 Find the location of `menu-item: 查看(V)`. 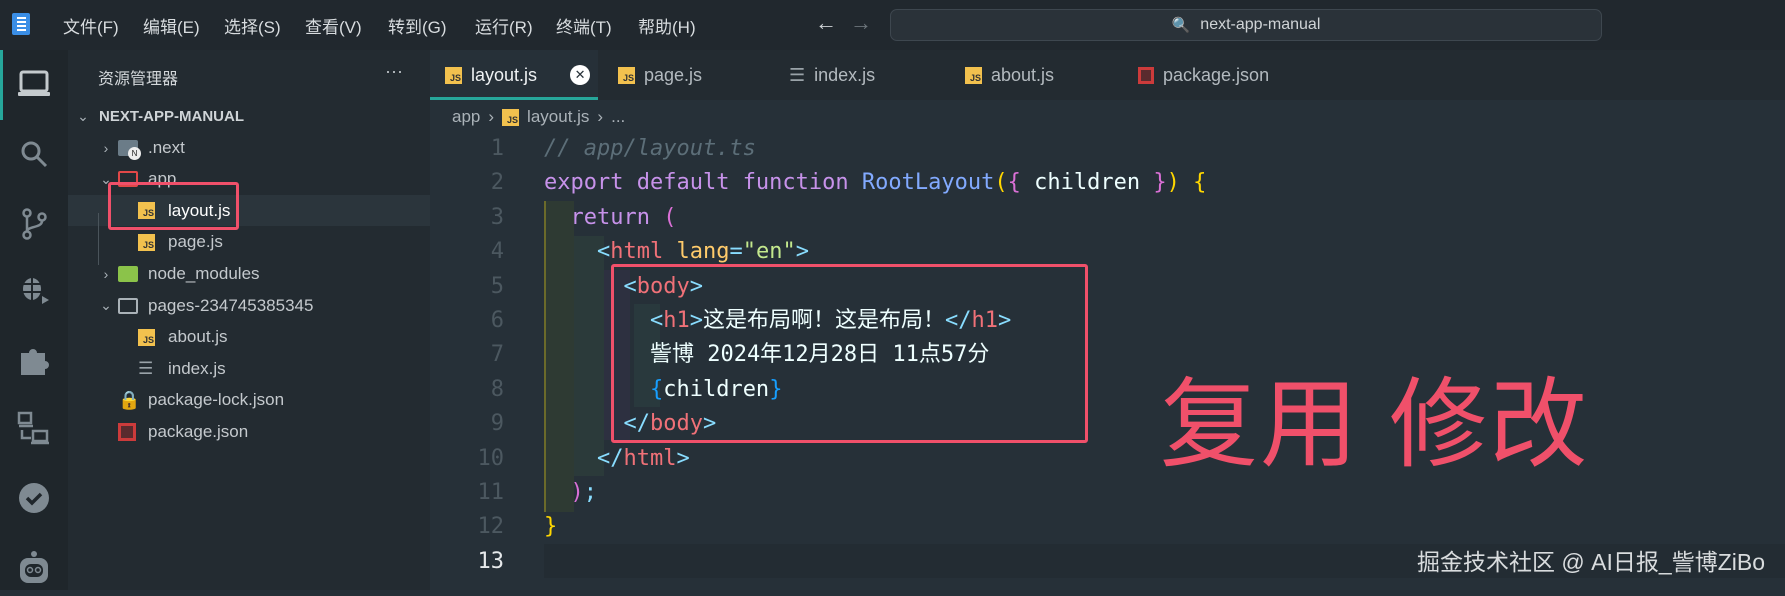

menu-item: 查看(V) is located at coordinates (333, 25).